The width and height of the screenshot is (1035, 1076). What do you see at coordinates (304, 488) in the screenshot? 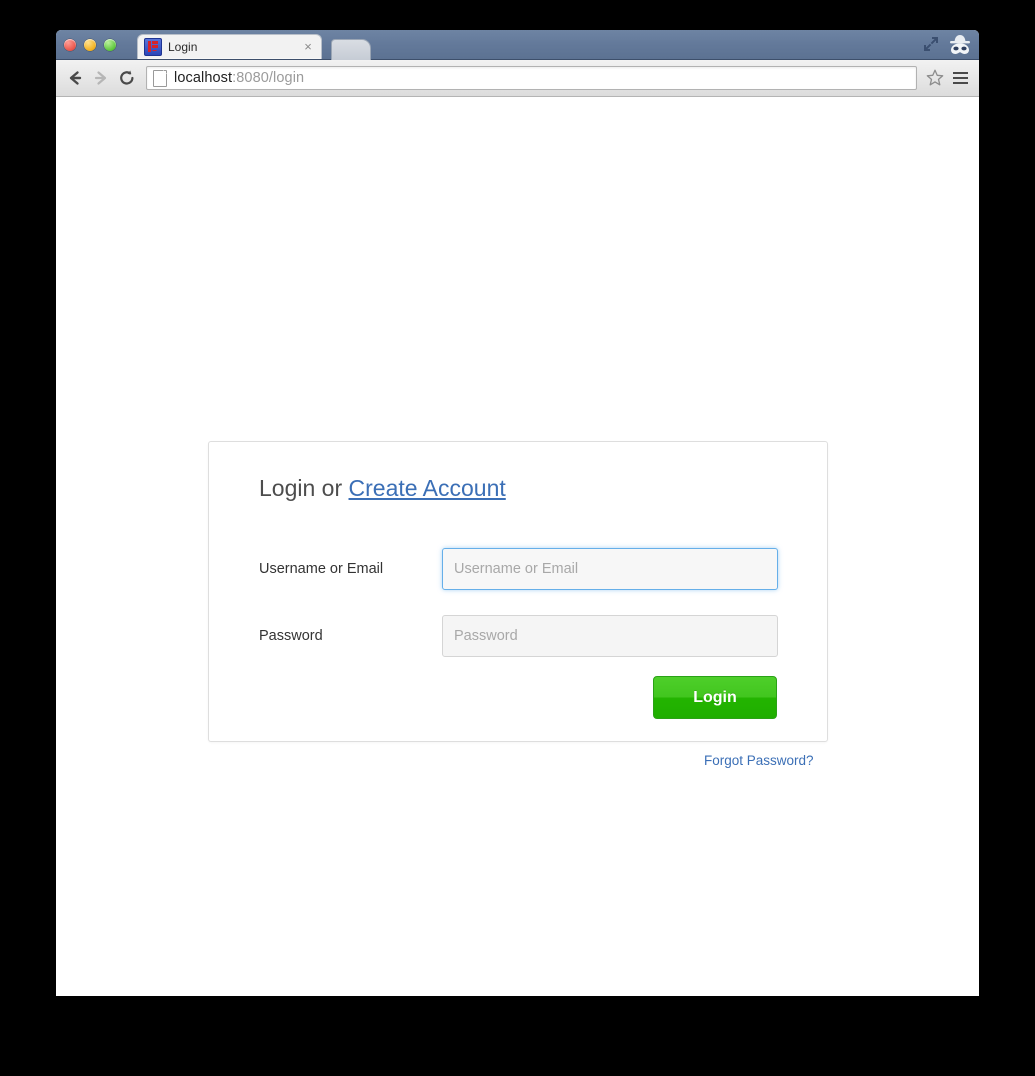
I see `heading-prefix: Login or` at bounding box center [304, 488].